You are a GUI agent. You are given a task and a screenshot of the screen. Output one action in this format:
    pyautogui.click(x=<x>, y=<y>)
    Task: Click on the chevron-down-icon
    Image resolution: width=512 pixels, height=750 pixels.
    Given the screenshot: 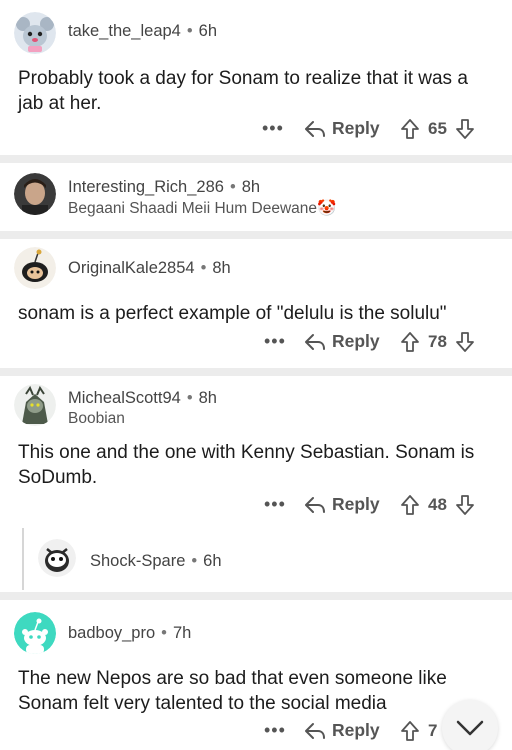 What is the action you would take?
    pyautogui.click(x=470, y=728)
    